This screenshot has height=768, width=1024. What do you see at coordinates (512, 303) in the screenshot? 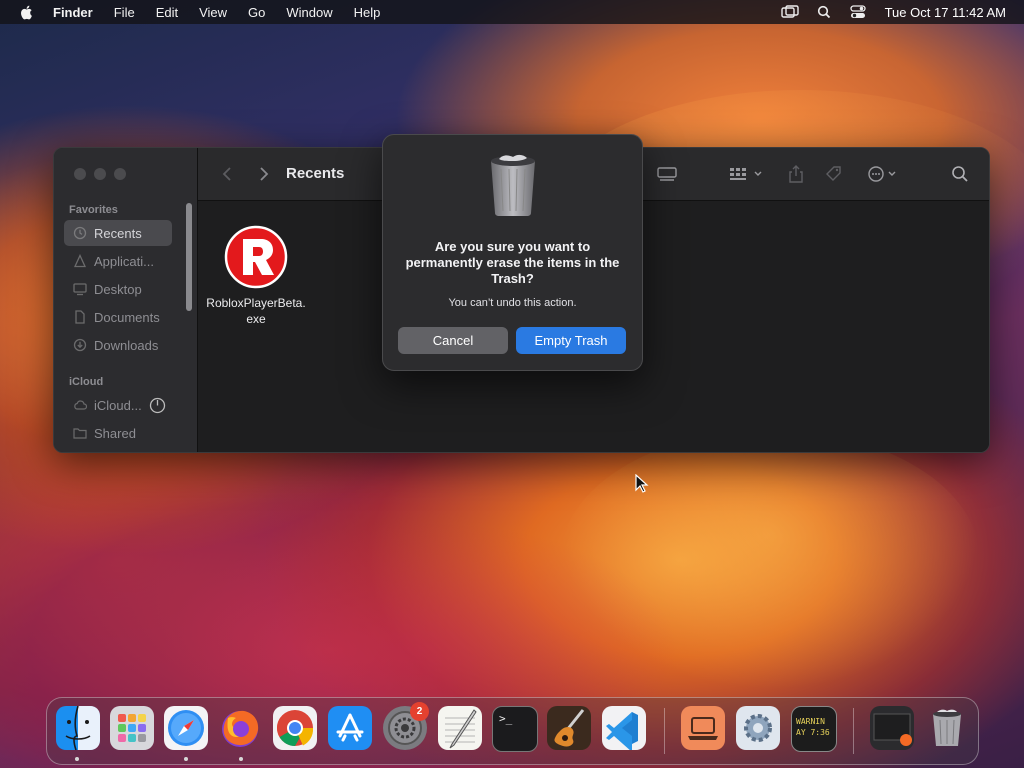
I see `dialog-message: You can’t undo this action.` at bounding box center [512, 303].